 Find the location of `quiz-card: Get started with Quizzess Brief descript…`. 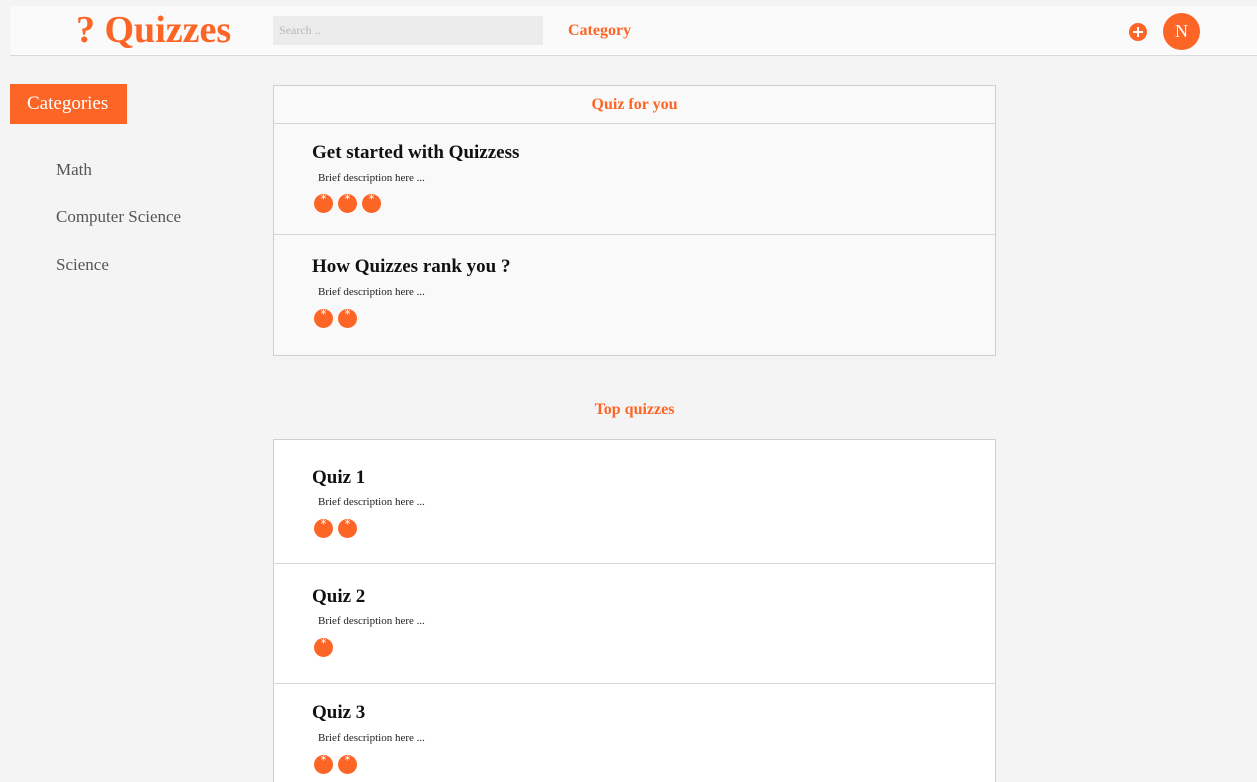

quiz-card: Get started with Quizzess Brief descript… is located at coordinates (634, 179).